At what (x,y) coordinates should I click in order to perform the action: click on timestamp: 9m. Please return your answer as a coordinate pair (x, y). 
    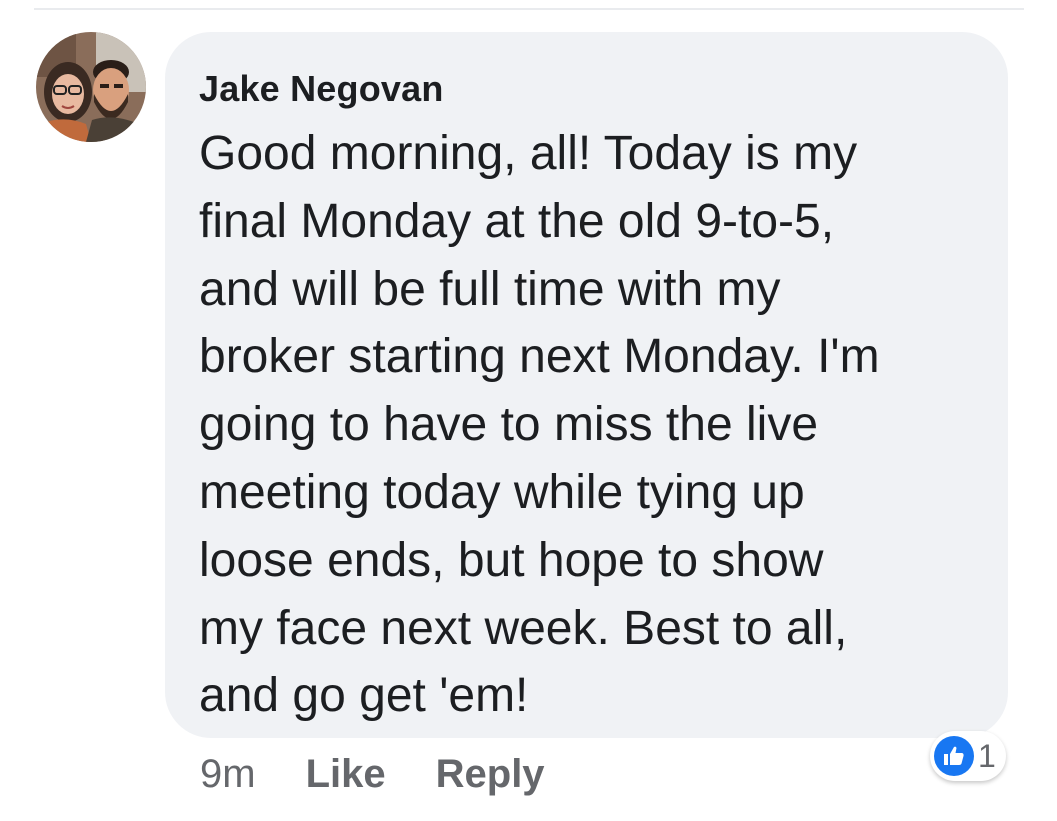
    Looking at the image, I should click on (228, 774).